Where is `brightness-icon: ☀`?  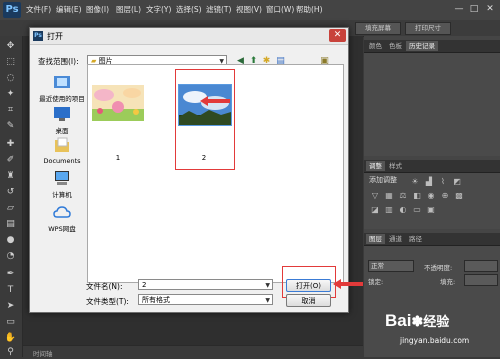 brightness-icon: ☀ is located at coordinates (415, 181).